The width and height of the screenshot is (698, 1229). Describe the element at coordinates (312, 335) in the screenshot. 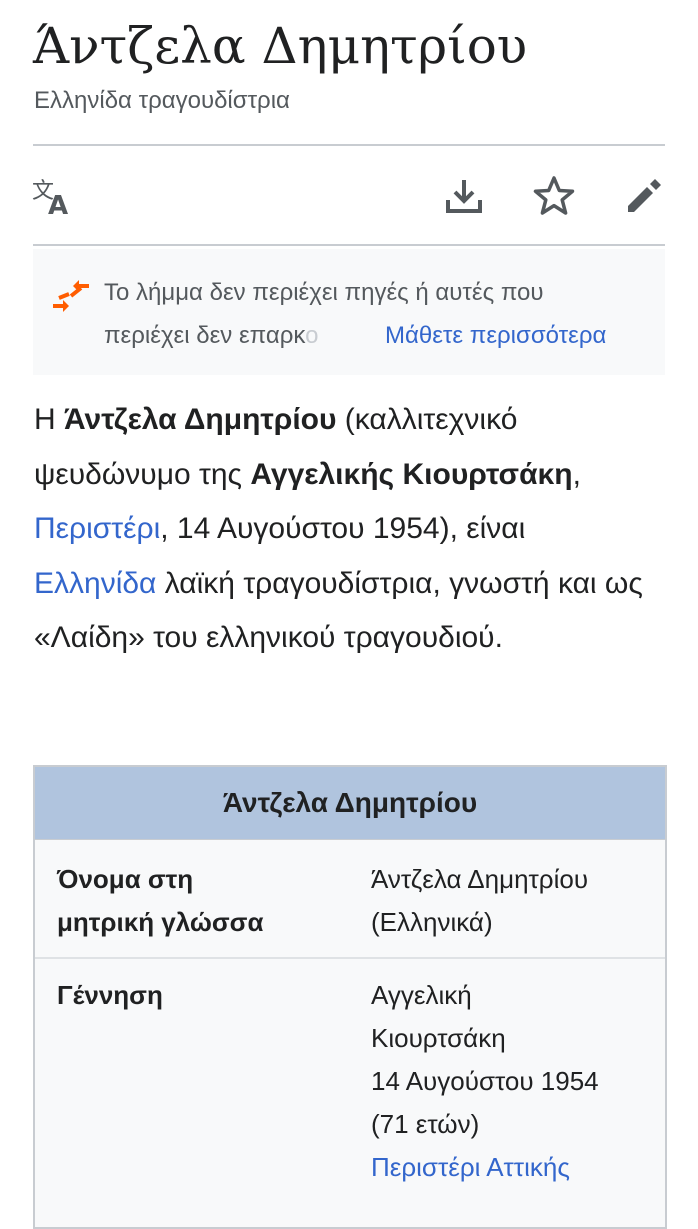

I see `notice-line2-fade: ο` at that location.